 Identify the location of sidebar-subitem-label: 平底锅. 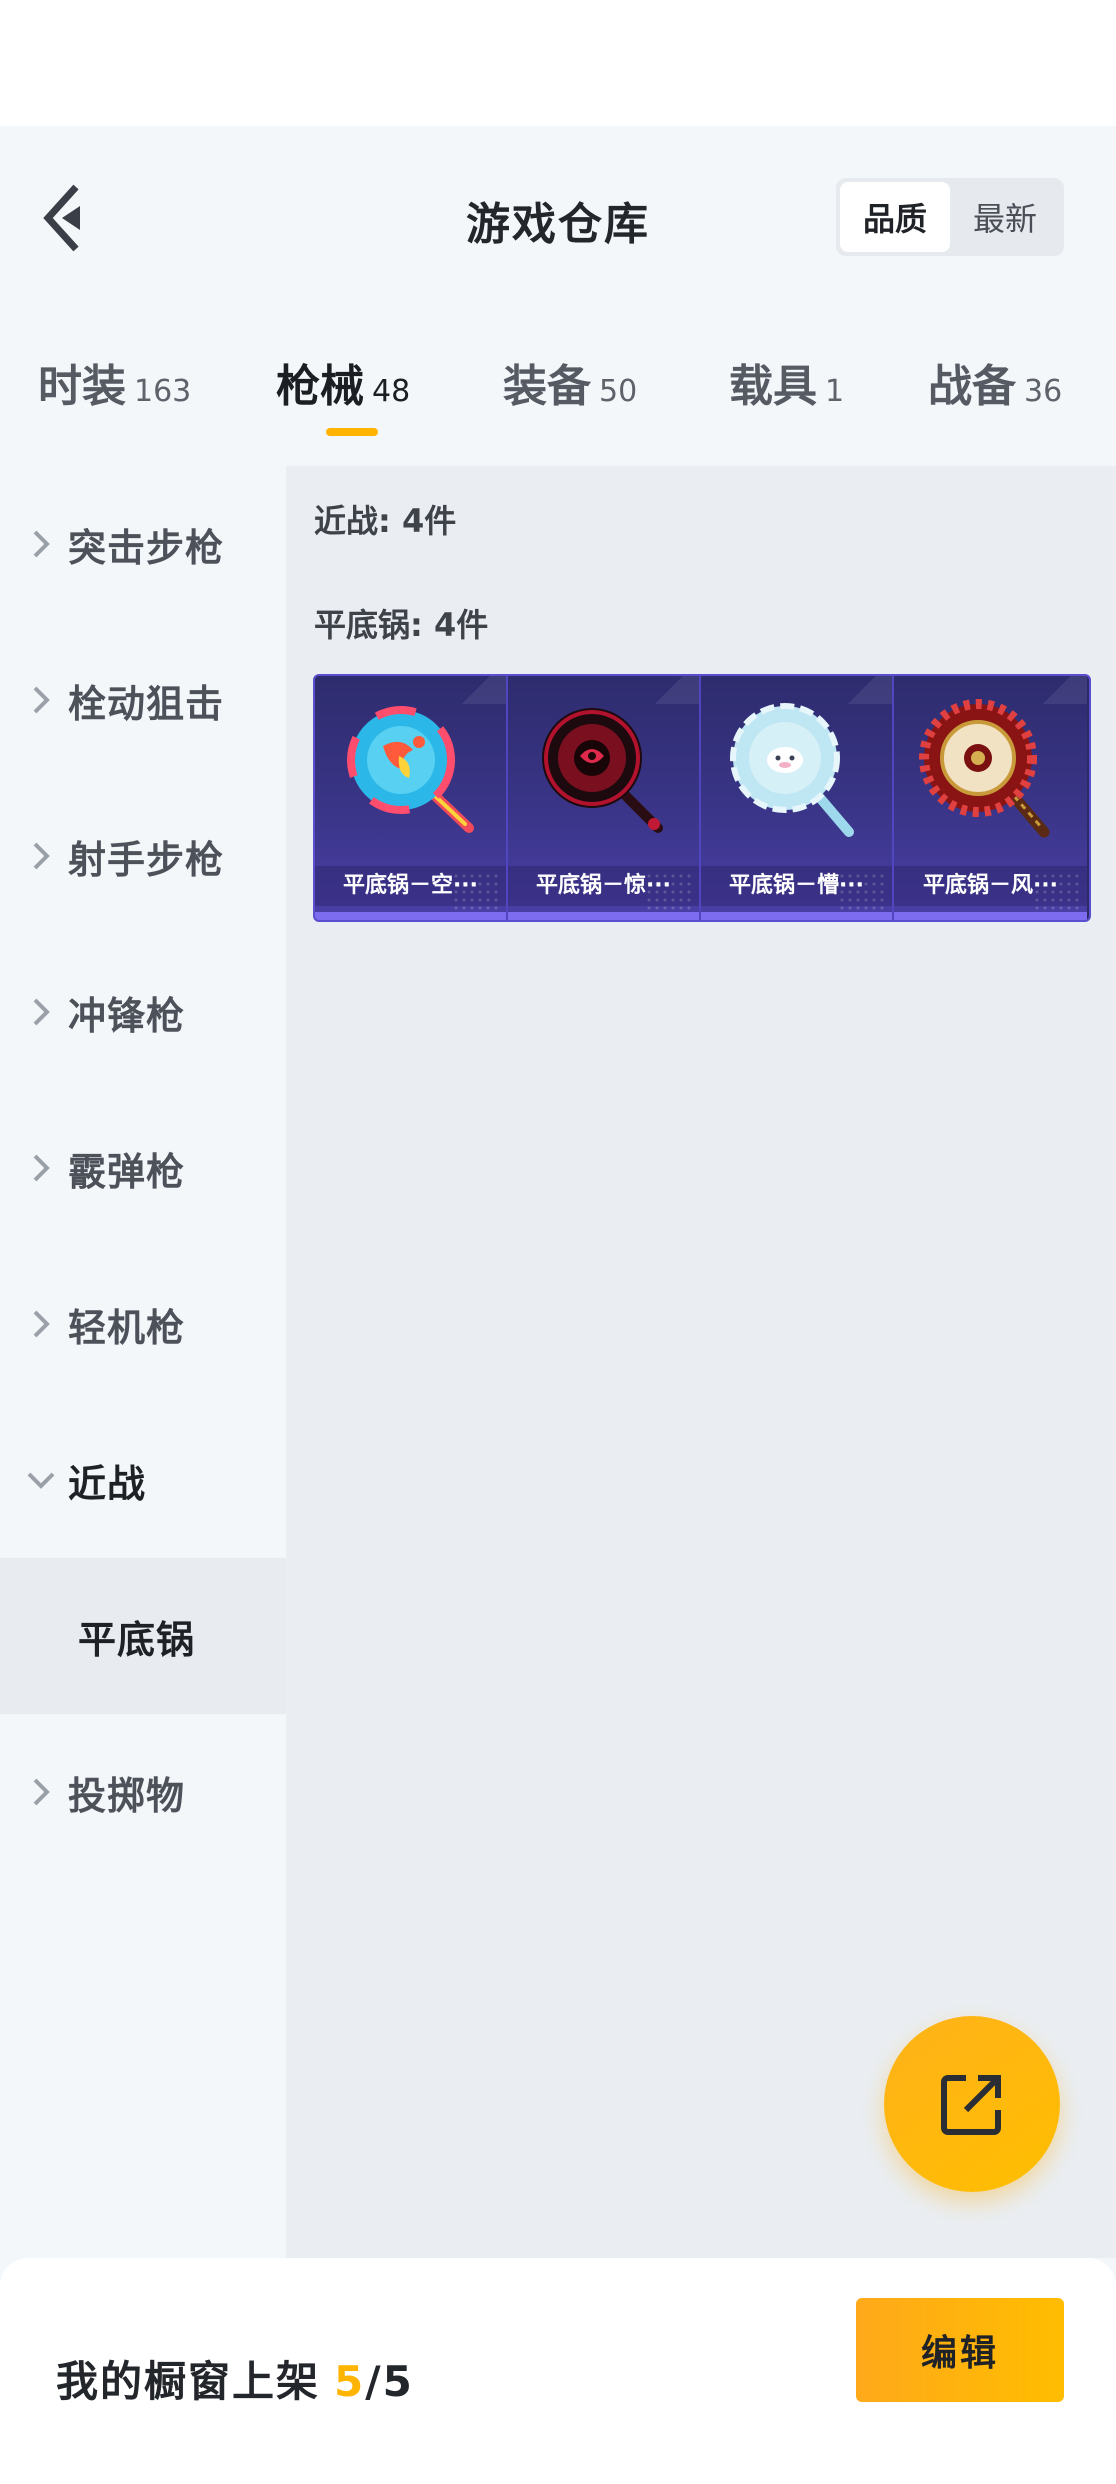
(137, 1639).